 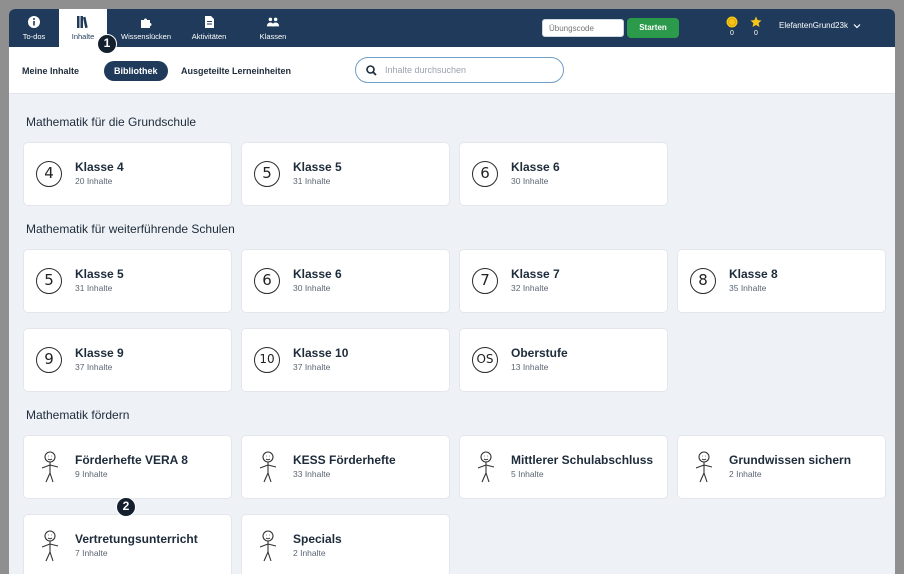 I want to click on card-title: Klasse 7, so click(x=535, y=274).